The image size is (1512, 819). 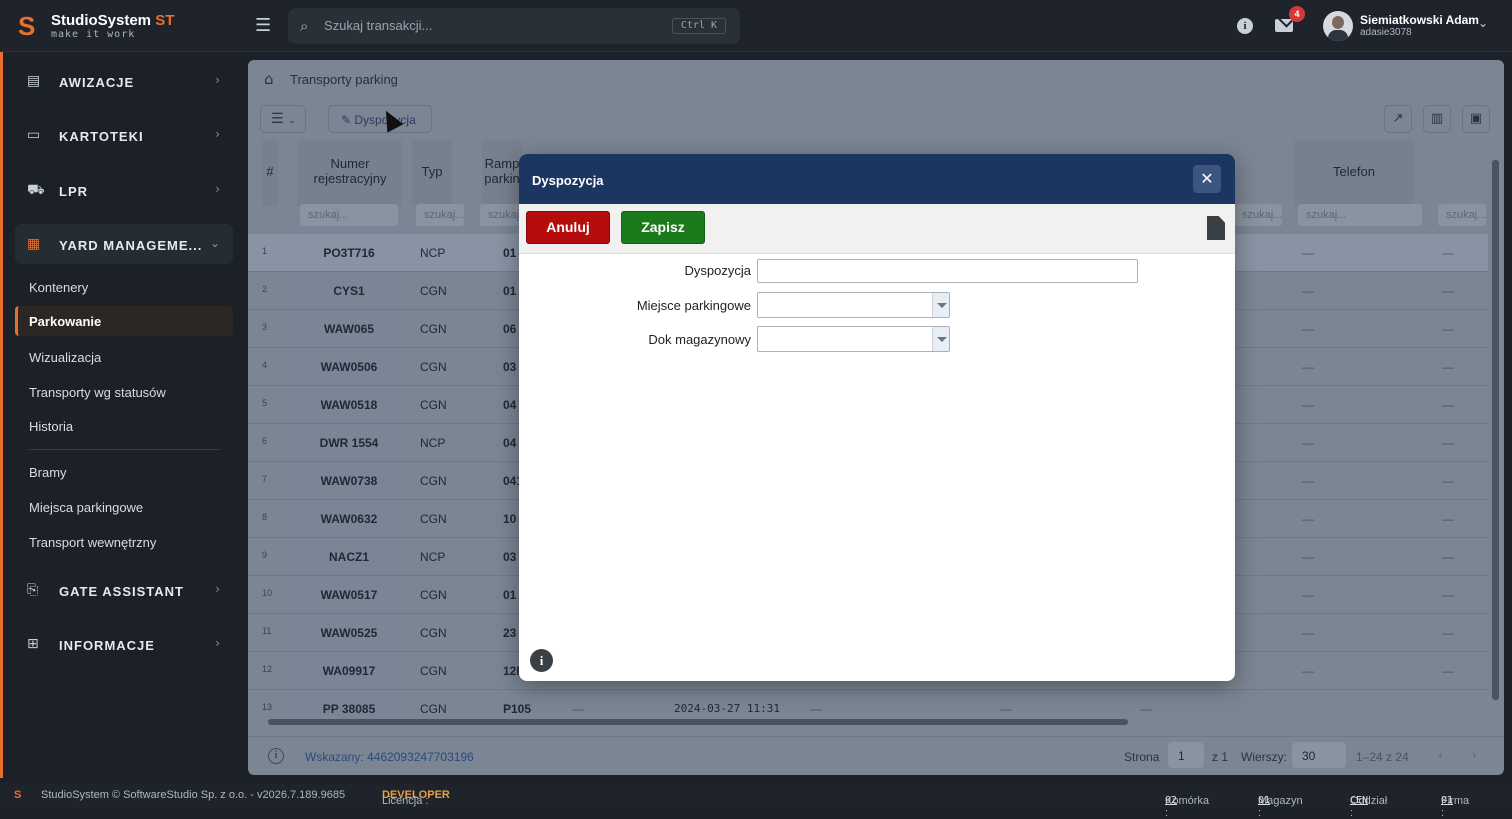 What do you see at coordinates (97, 392) in the screenshot?
I see `sidebar-item-transporty-statusy: Transporty wg statusów` at bounding box center [97, 392].